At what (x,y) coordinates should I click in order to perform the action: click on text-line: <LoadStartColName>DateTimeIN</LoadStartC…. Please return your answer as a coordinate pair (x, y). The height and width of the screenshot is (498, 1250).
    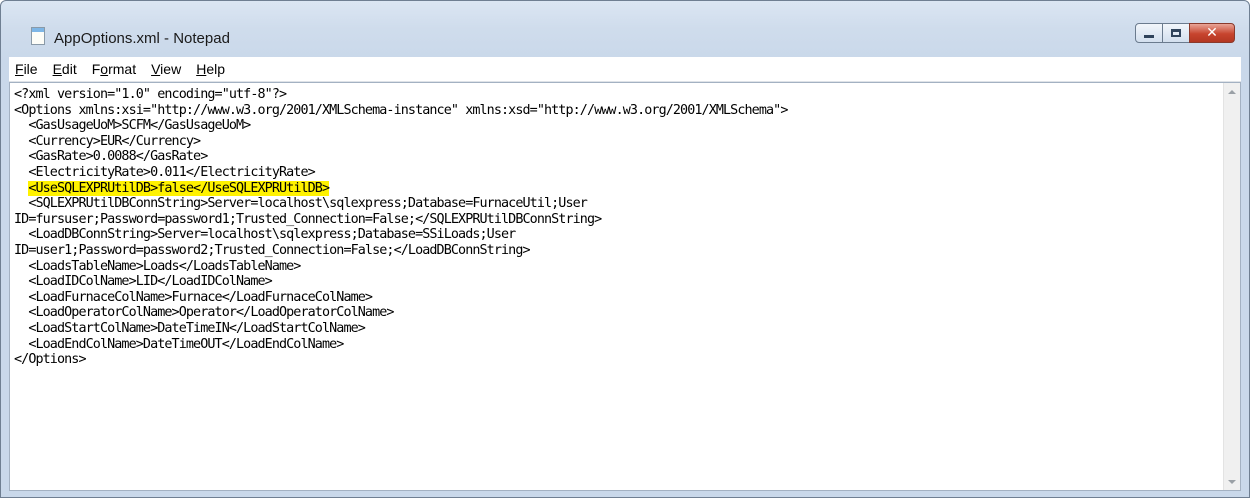
    Looking at the image, I should click on (190, 328).